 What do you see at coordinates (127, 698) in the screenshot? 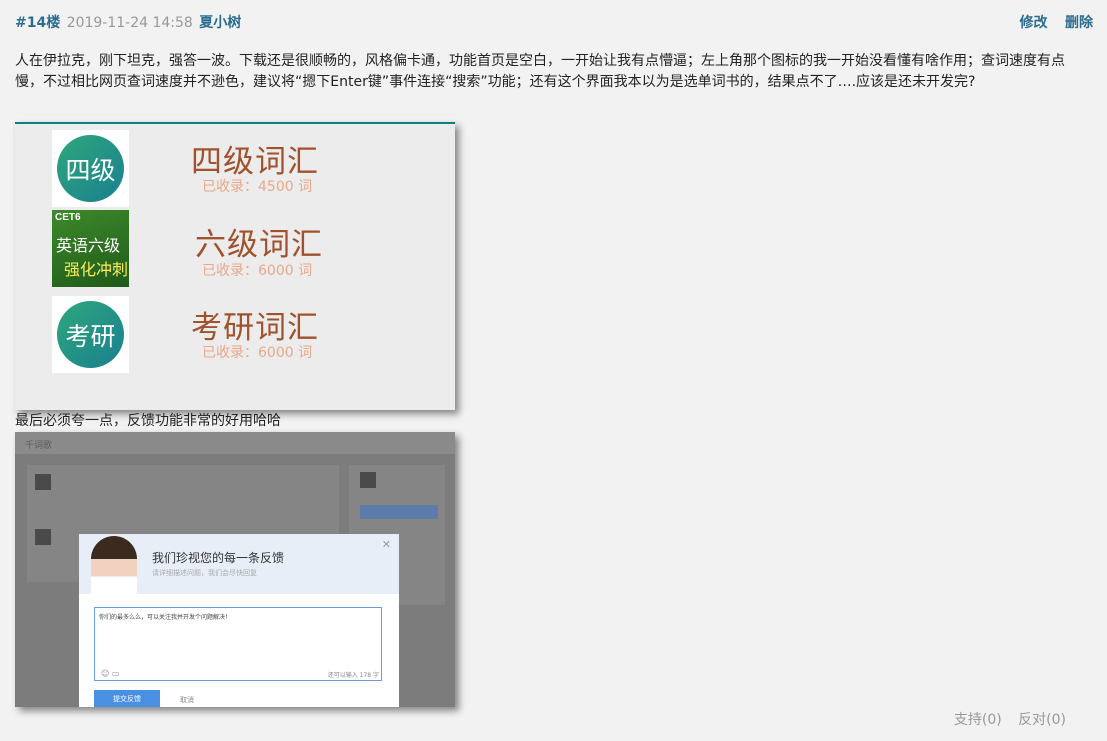
I see `submit-feedback-button: 提交反馈` at bounding box center [127, 698].